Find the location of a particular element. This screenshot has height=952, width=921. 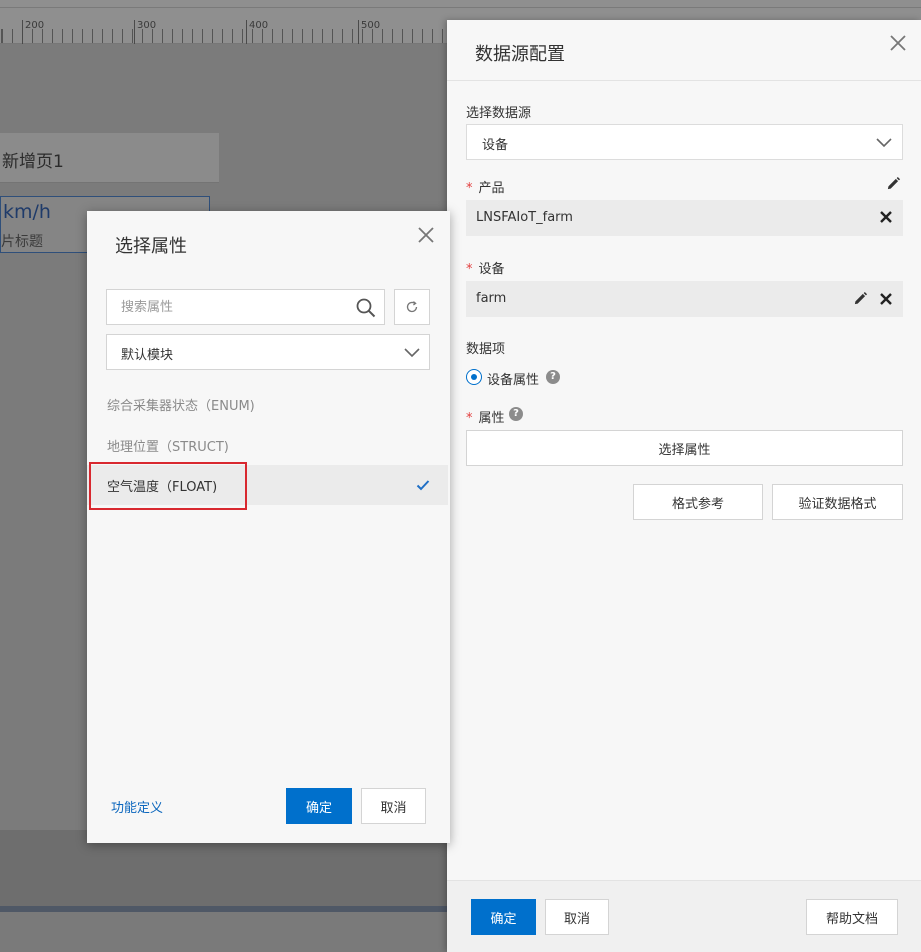

format-reference-button: 格式参考 is located at coordinates (698, 502).